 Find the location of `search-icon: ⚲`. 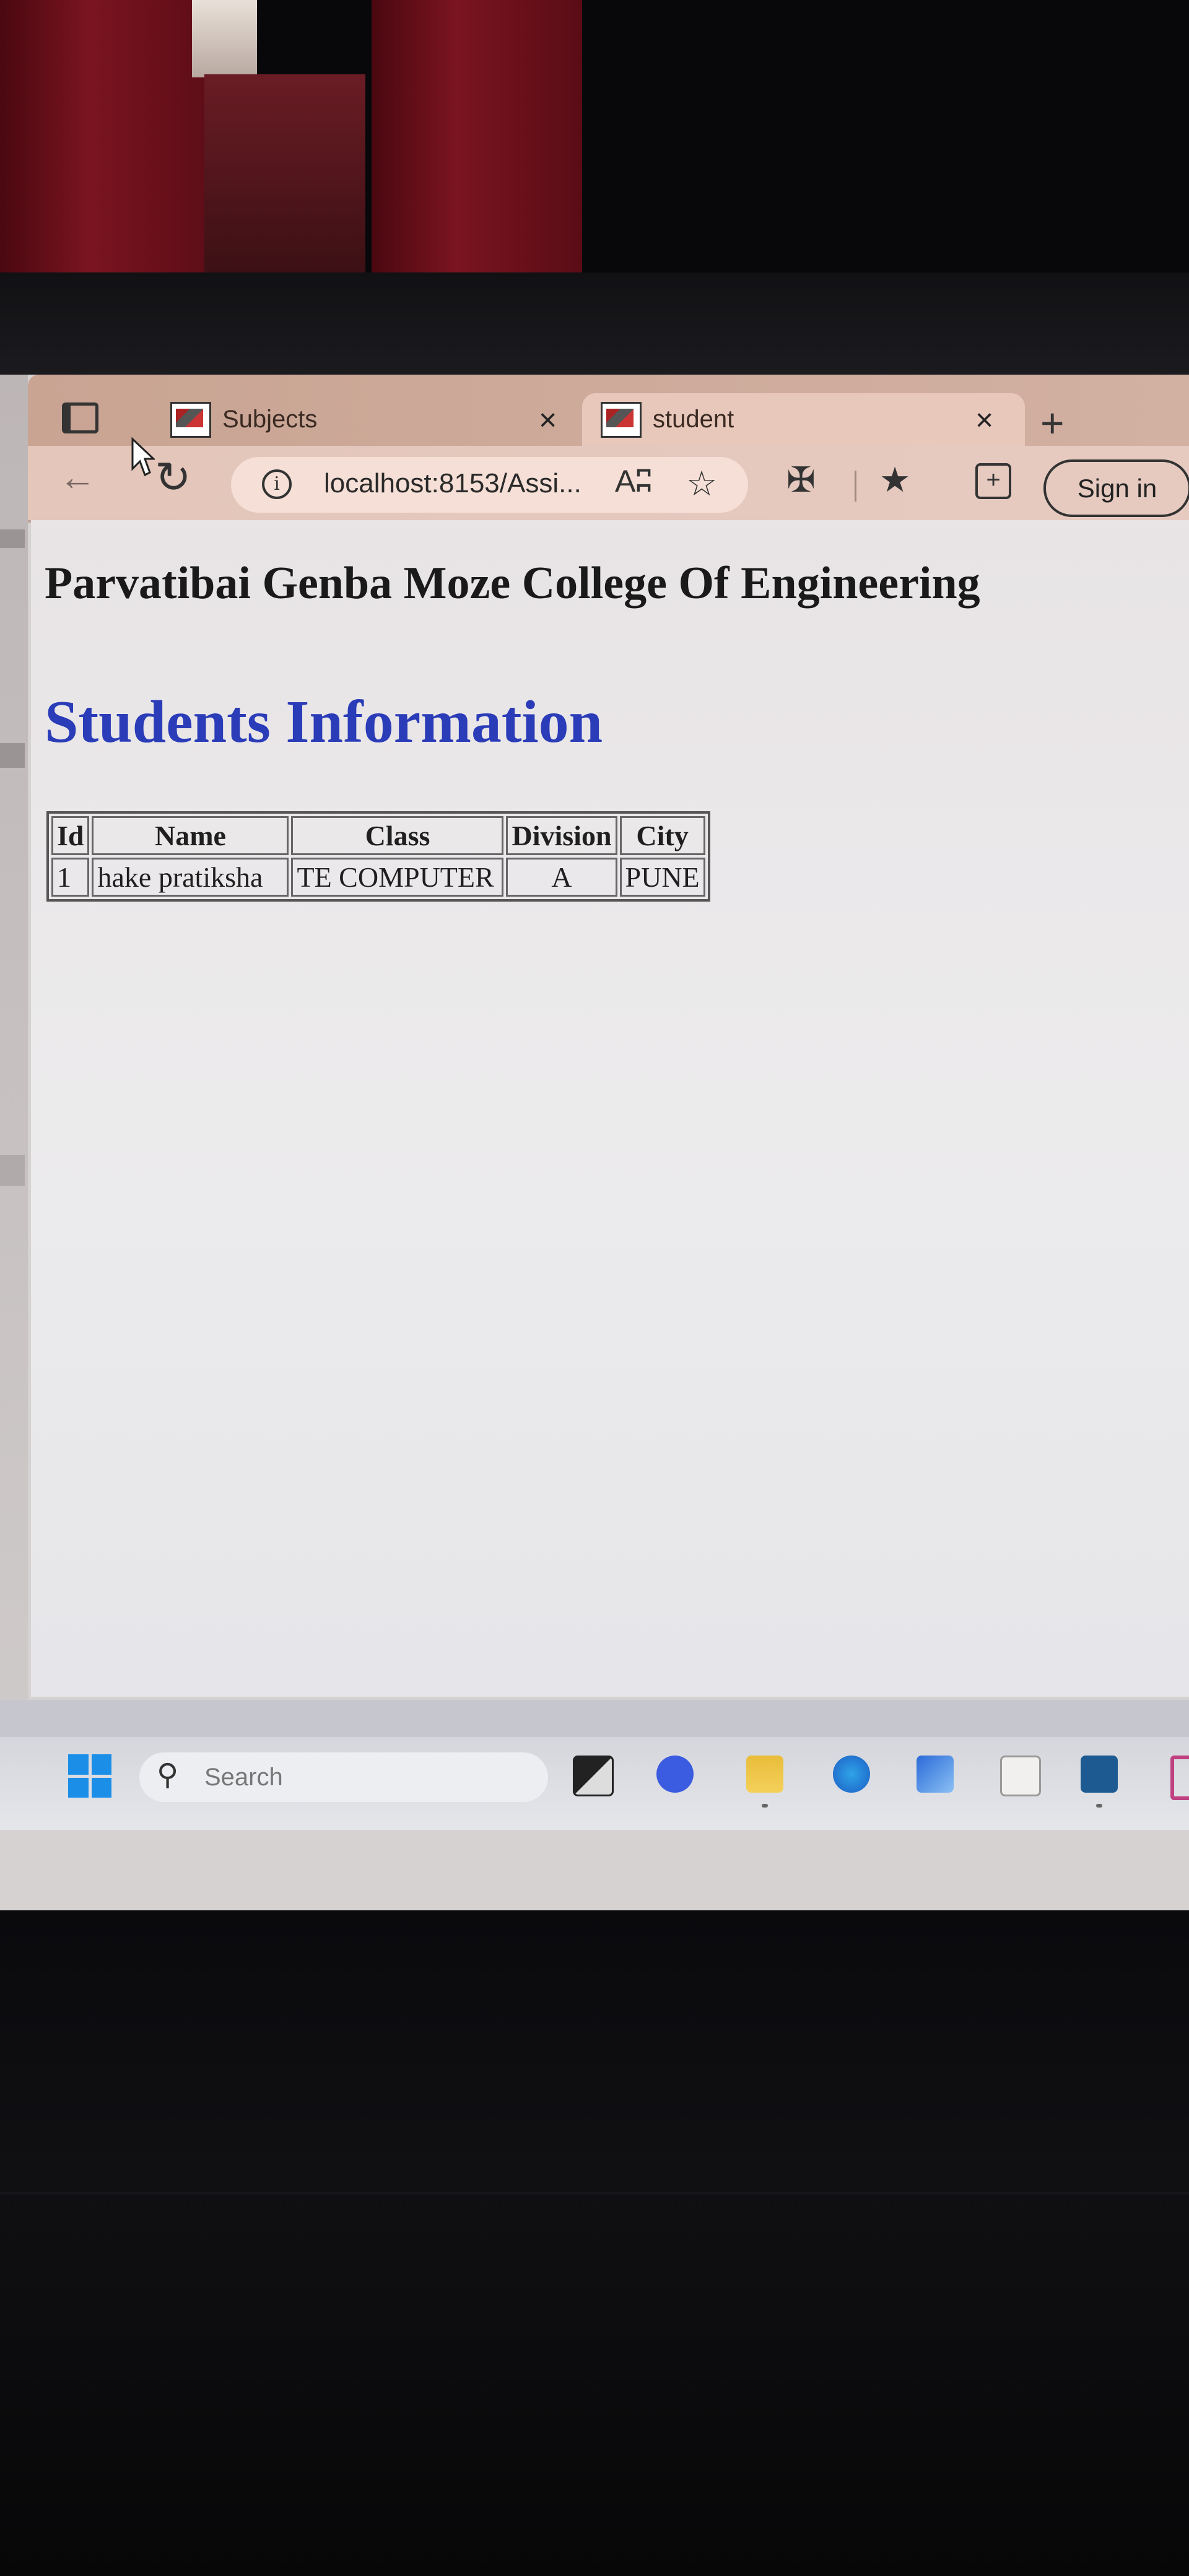

search-icon: ⚲ is located at coordinates (168, 1775).